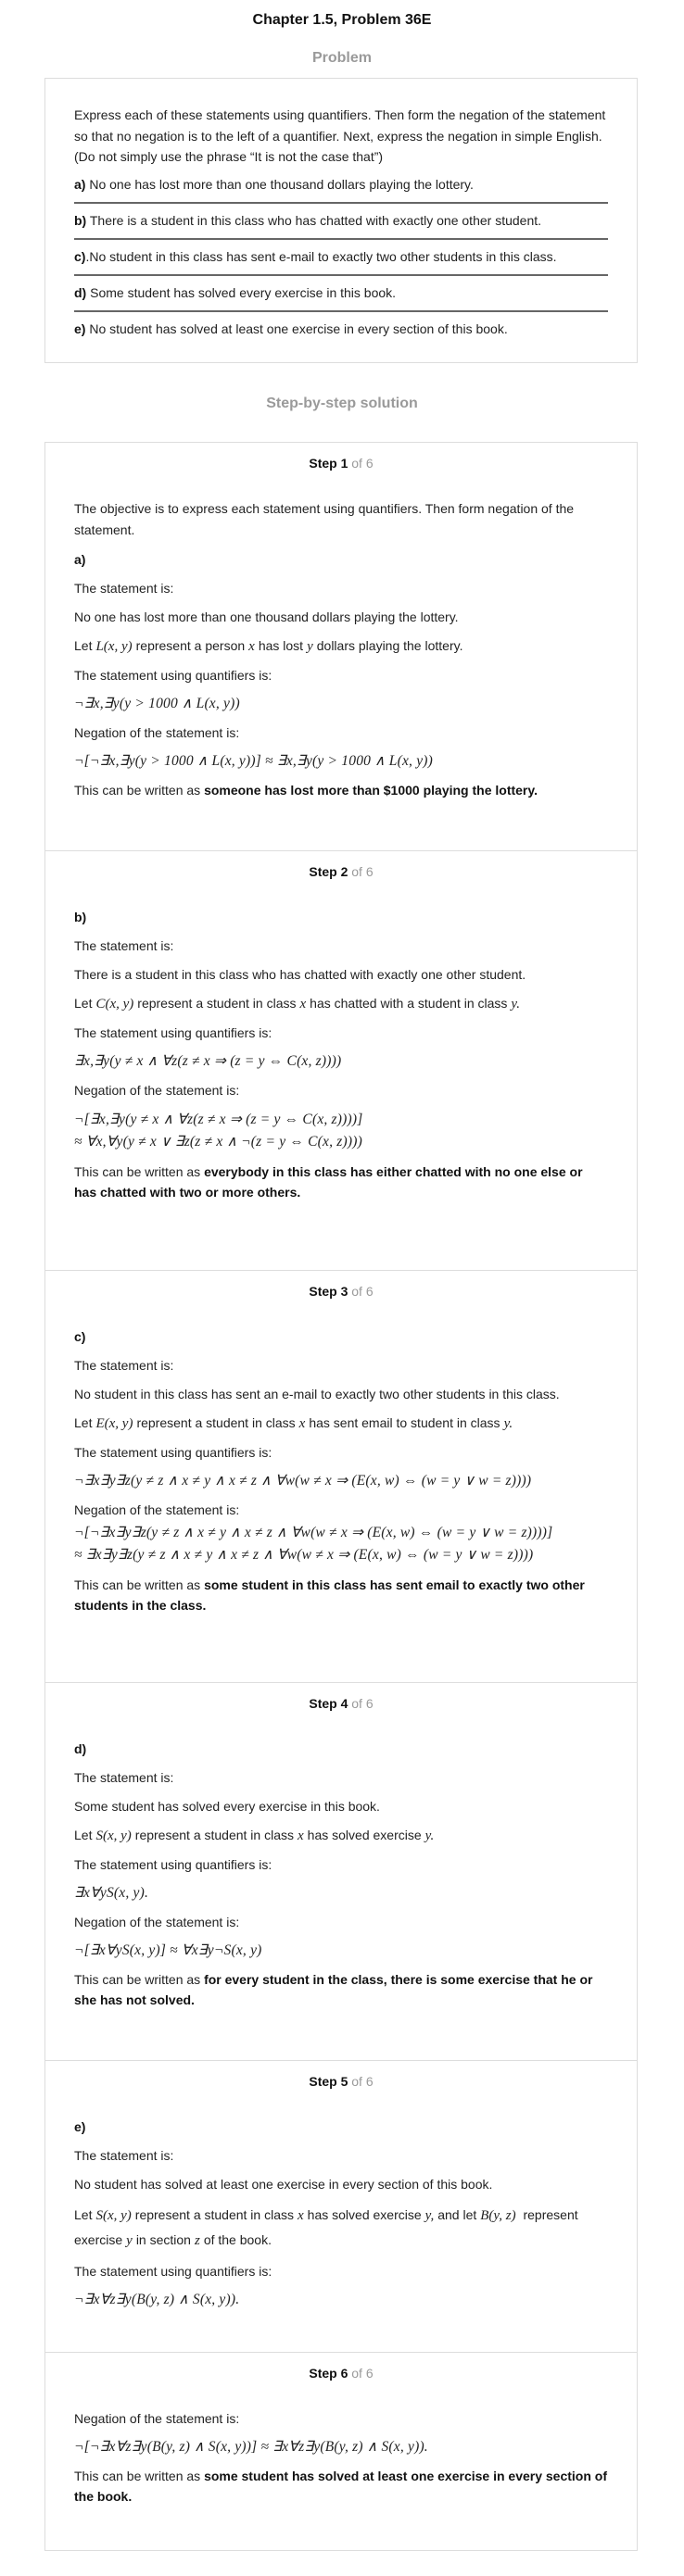  Describe the element at coordinates (389, 645) in the screenshot. I see `text: dollars playing the lottery.` at that location.